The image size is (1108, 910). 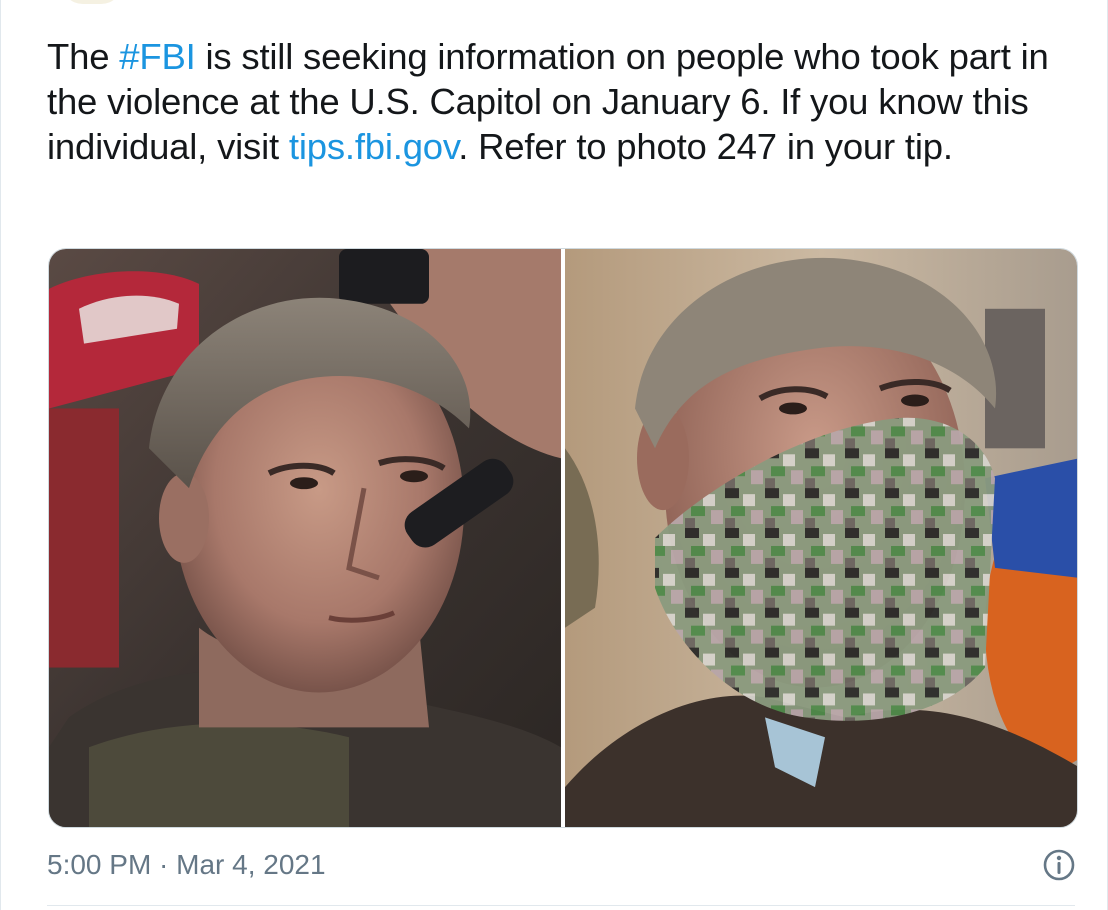 I want to click on tips-url-link: tips.fbi.gov, so click(x=374, y=146).